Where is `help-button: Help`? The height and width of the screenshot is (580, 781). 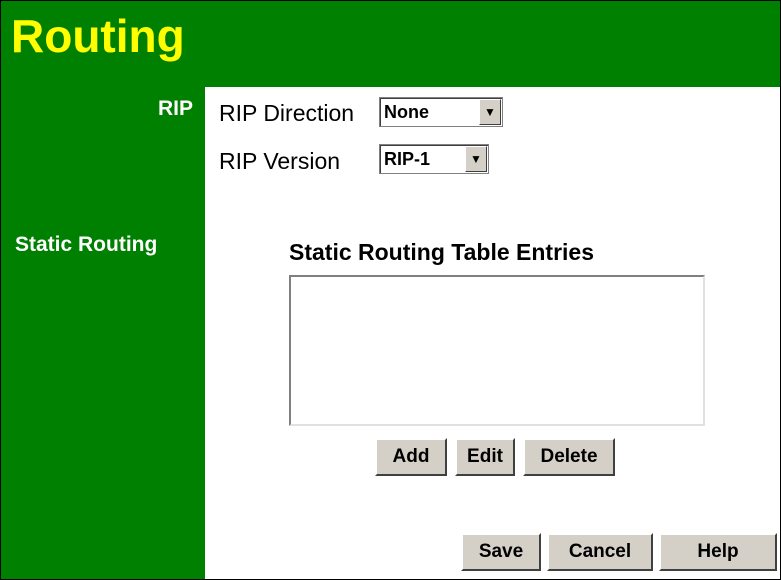
help-button: Help is located at coordinates (718, 552).